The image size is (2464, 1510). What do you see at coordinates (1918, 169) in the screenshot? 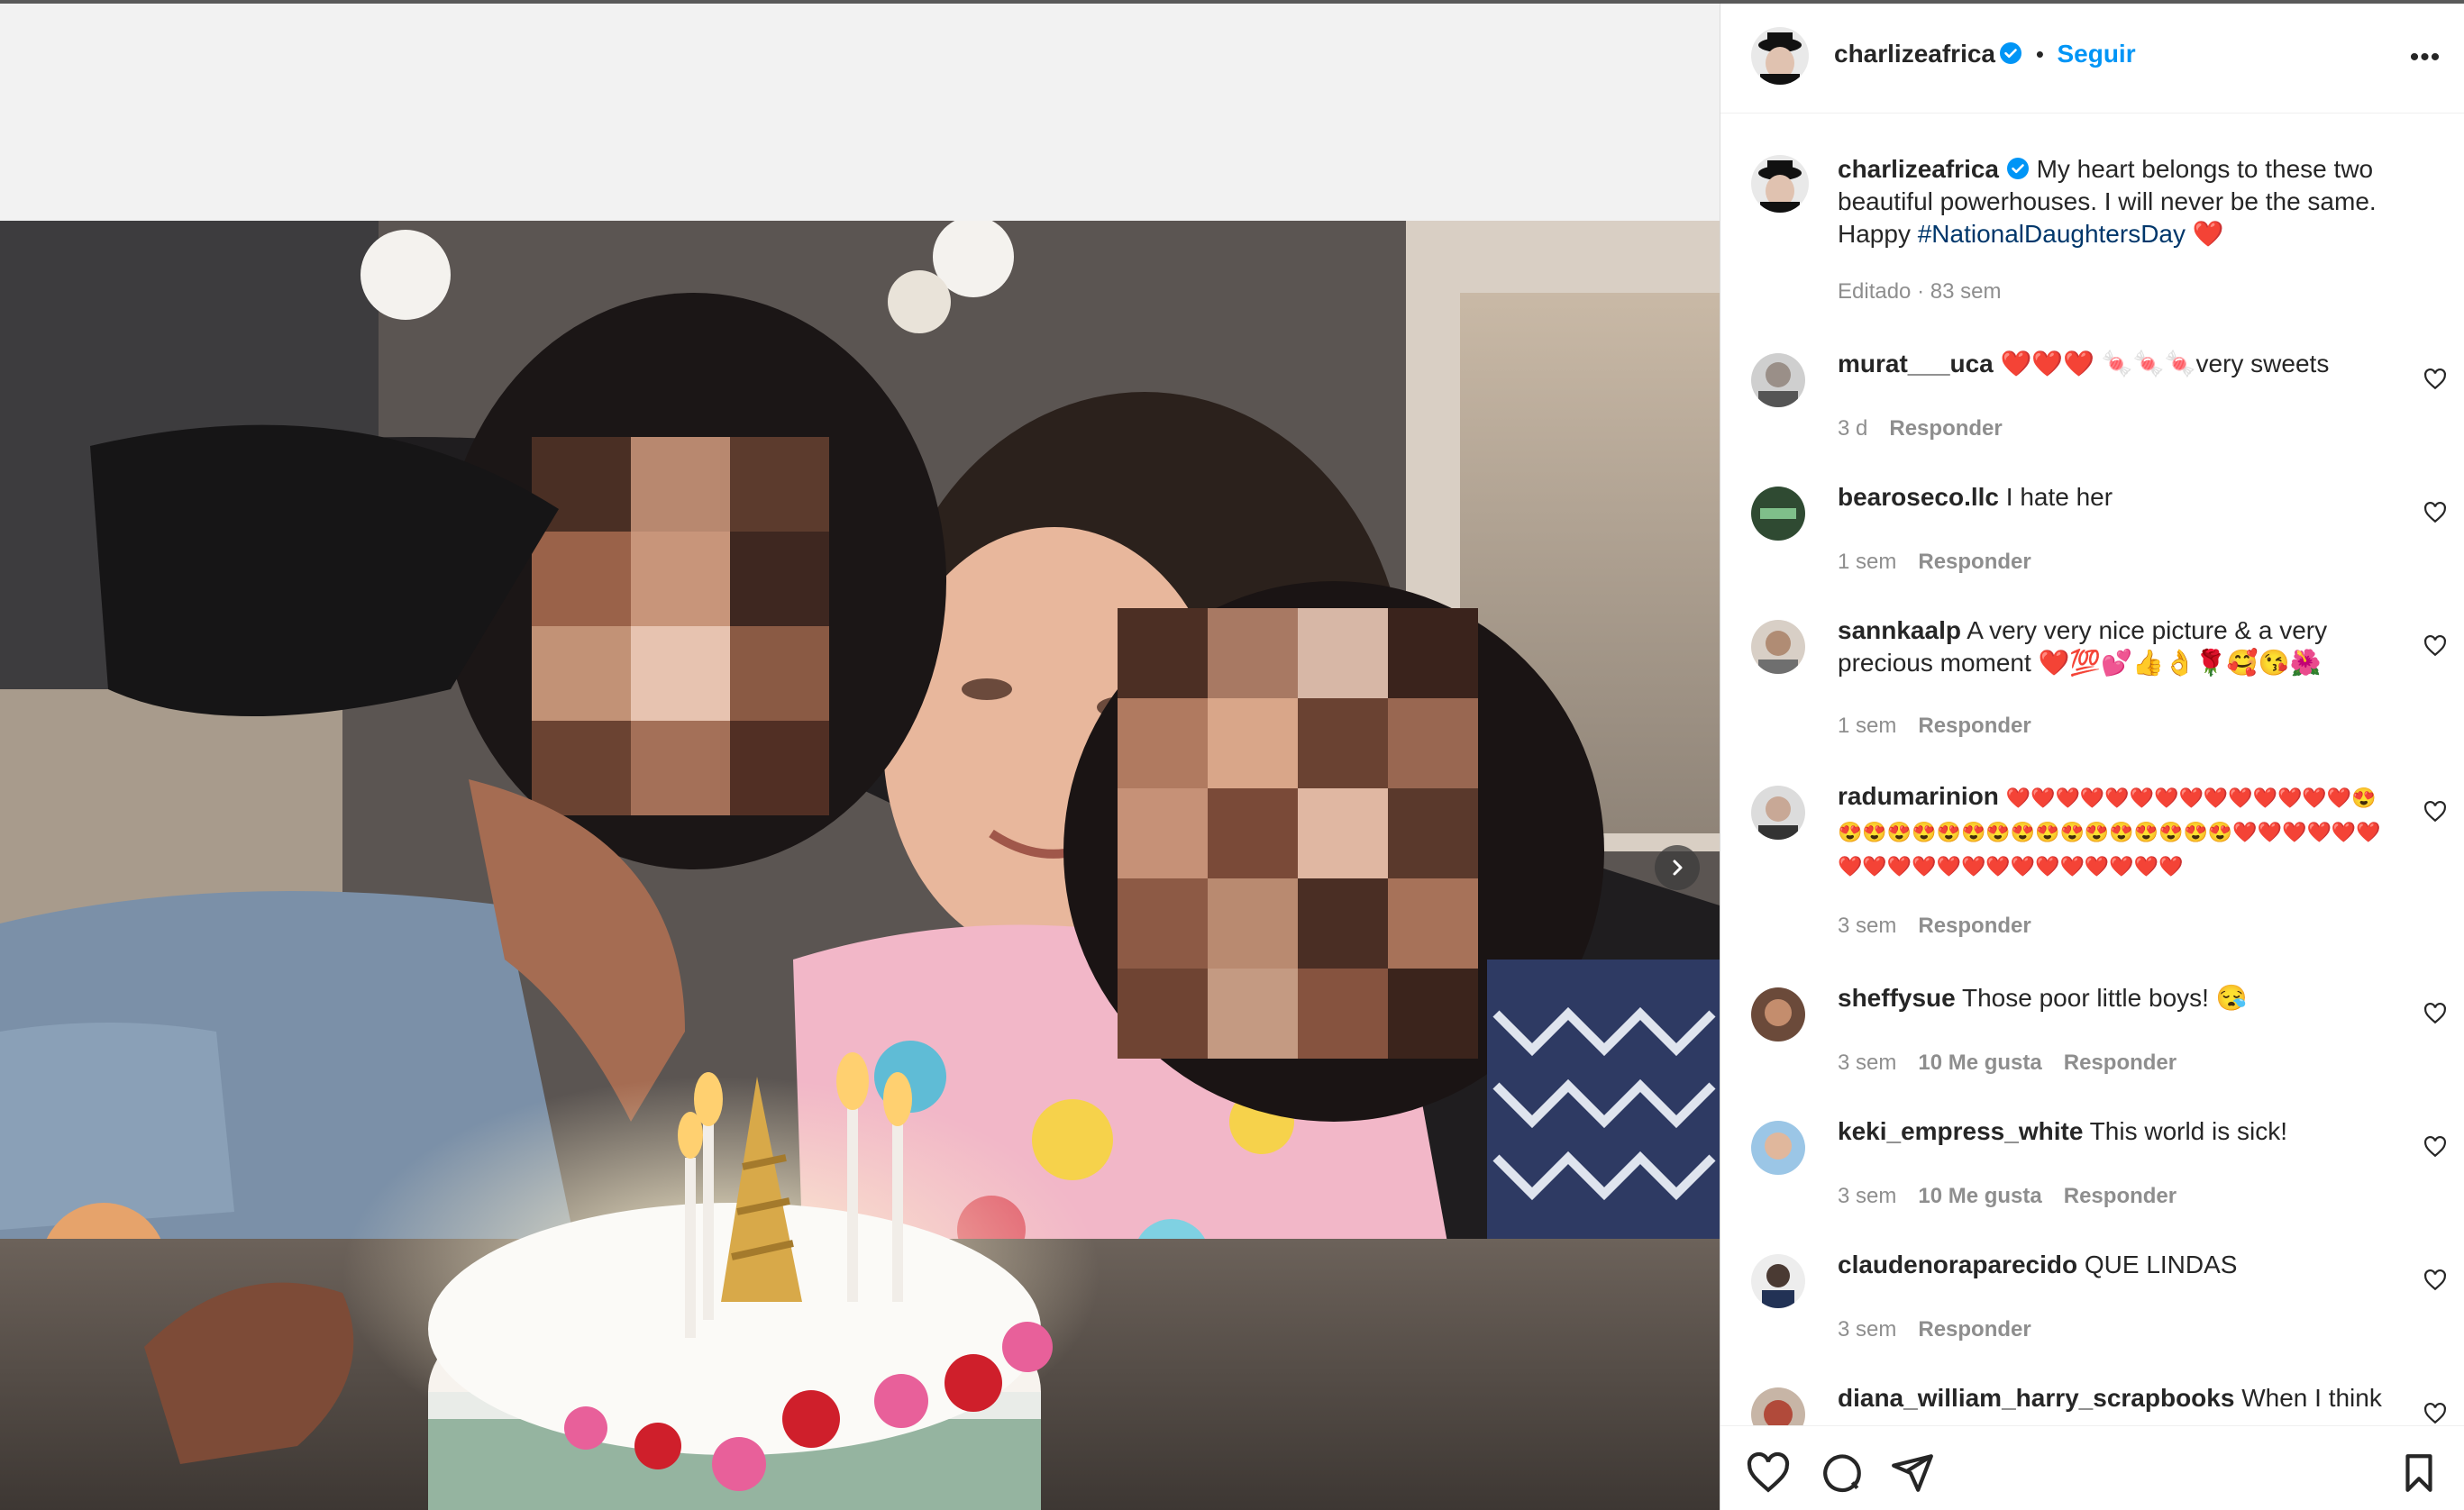
I see `caption-author-username: charlizeafrica` at bounding box center [1918, 169].